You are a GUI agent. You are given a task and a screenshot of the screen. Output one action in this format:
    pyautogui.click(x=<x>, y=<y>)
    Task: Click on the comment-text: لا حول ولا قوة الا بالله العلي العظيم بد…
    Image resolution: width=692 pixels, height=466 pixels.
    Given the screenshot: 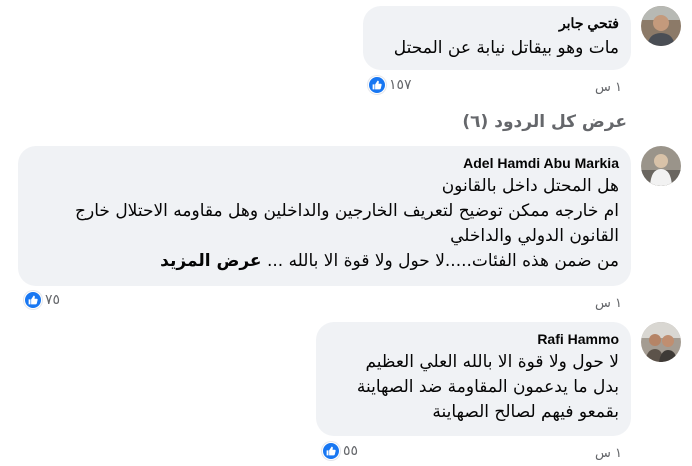 What is the action you would take?
    pyautogui.click(x=487, y=387)
    